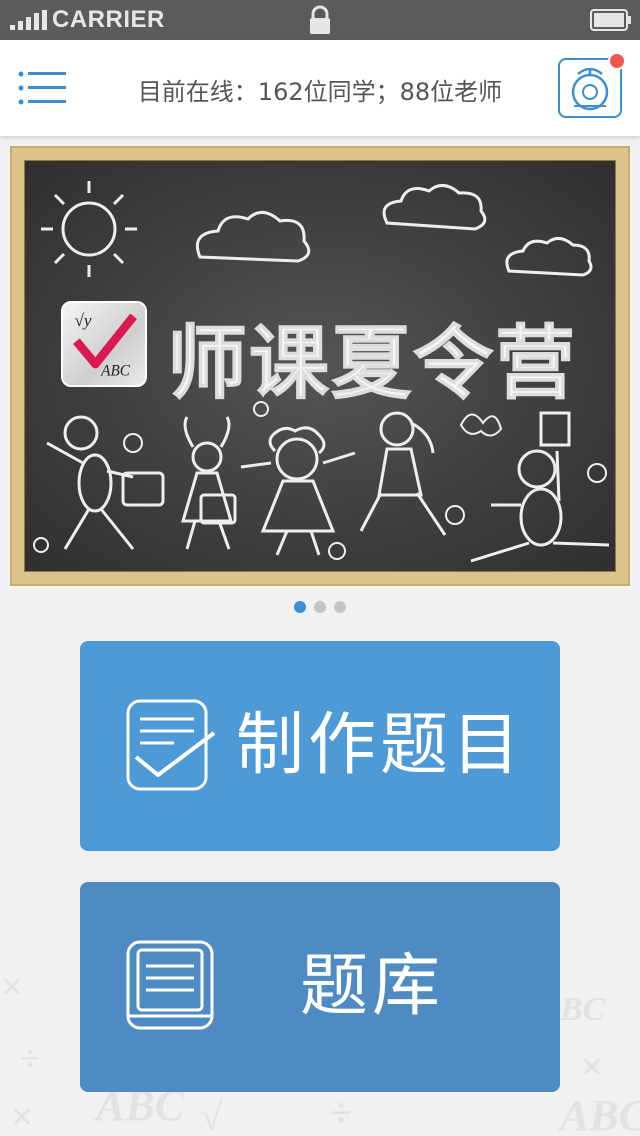  I want to click on hamburger-menu-icon, so click(43, 88).